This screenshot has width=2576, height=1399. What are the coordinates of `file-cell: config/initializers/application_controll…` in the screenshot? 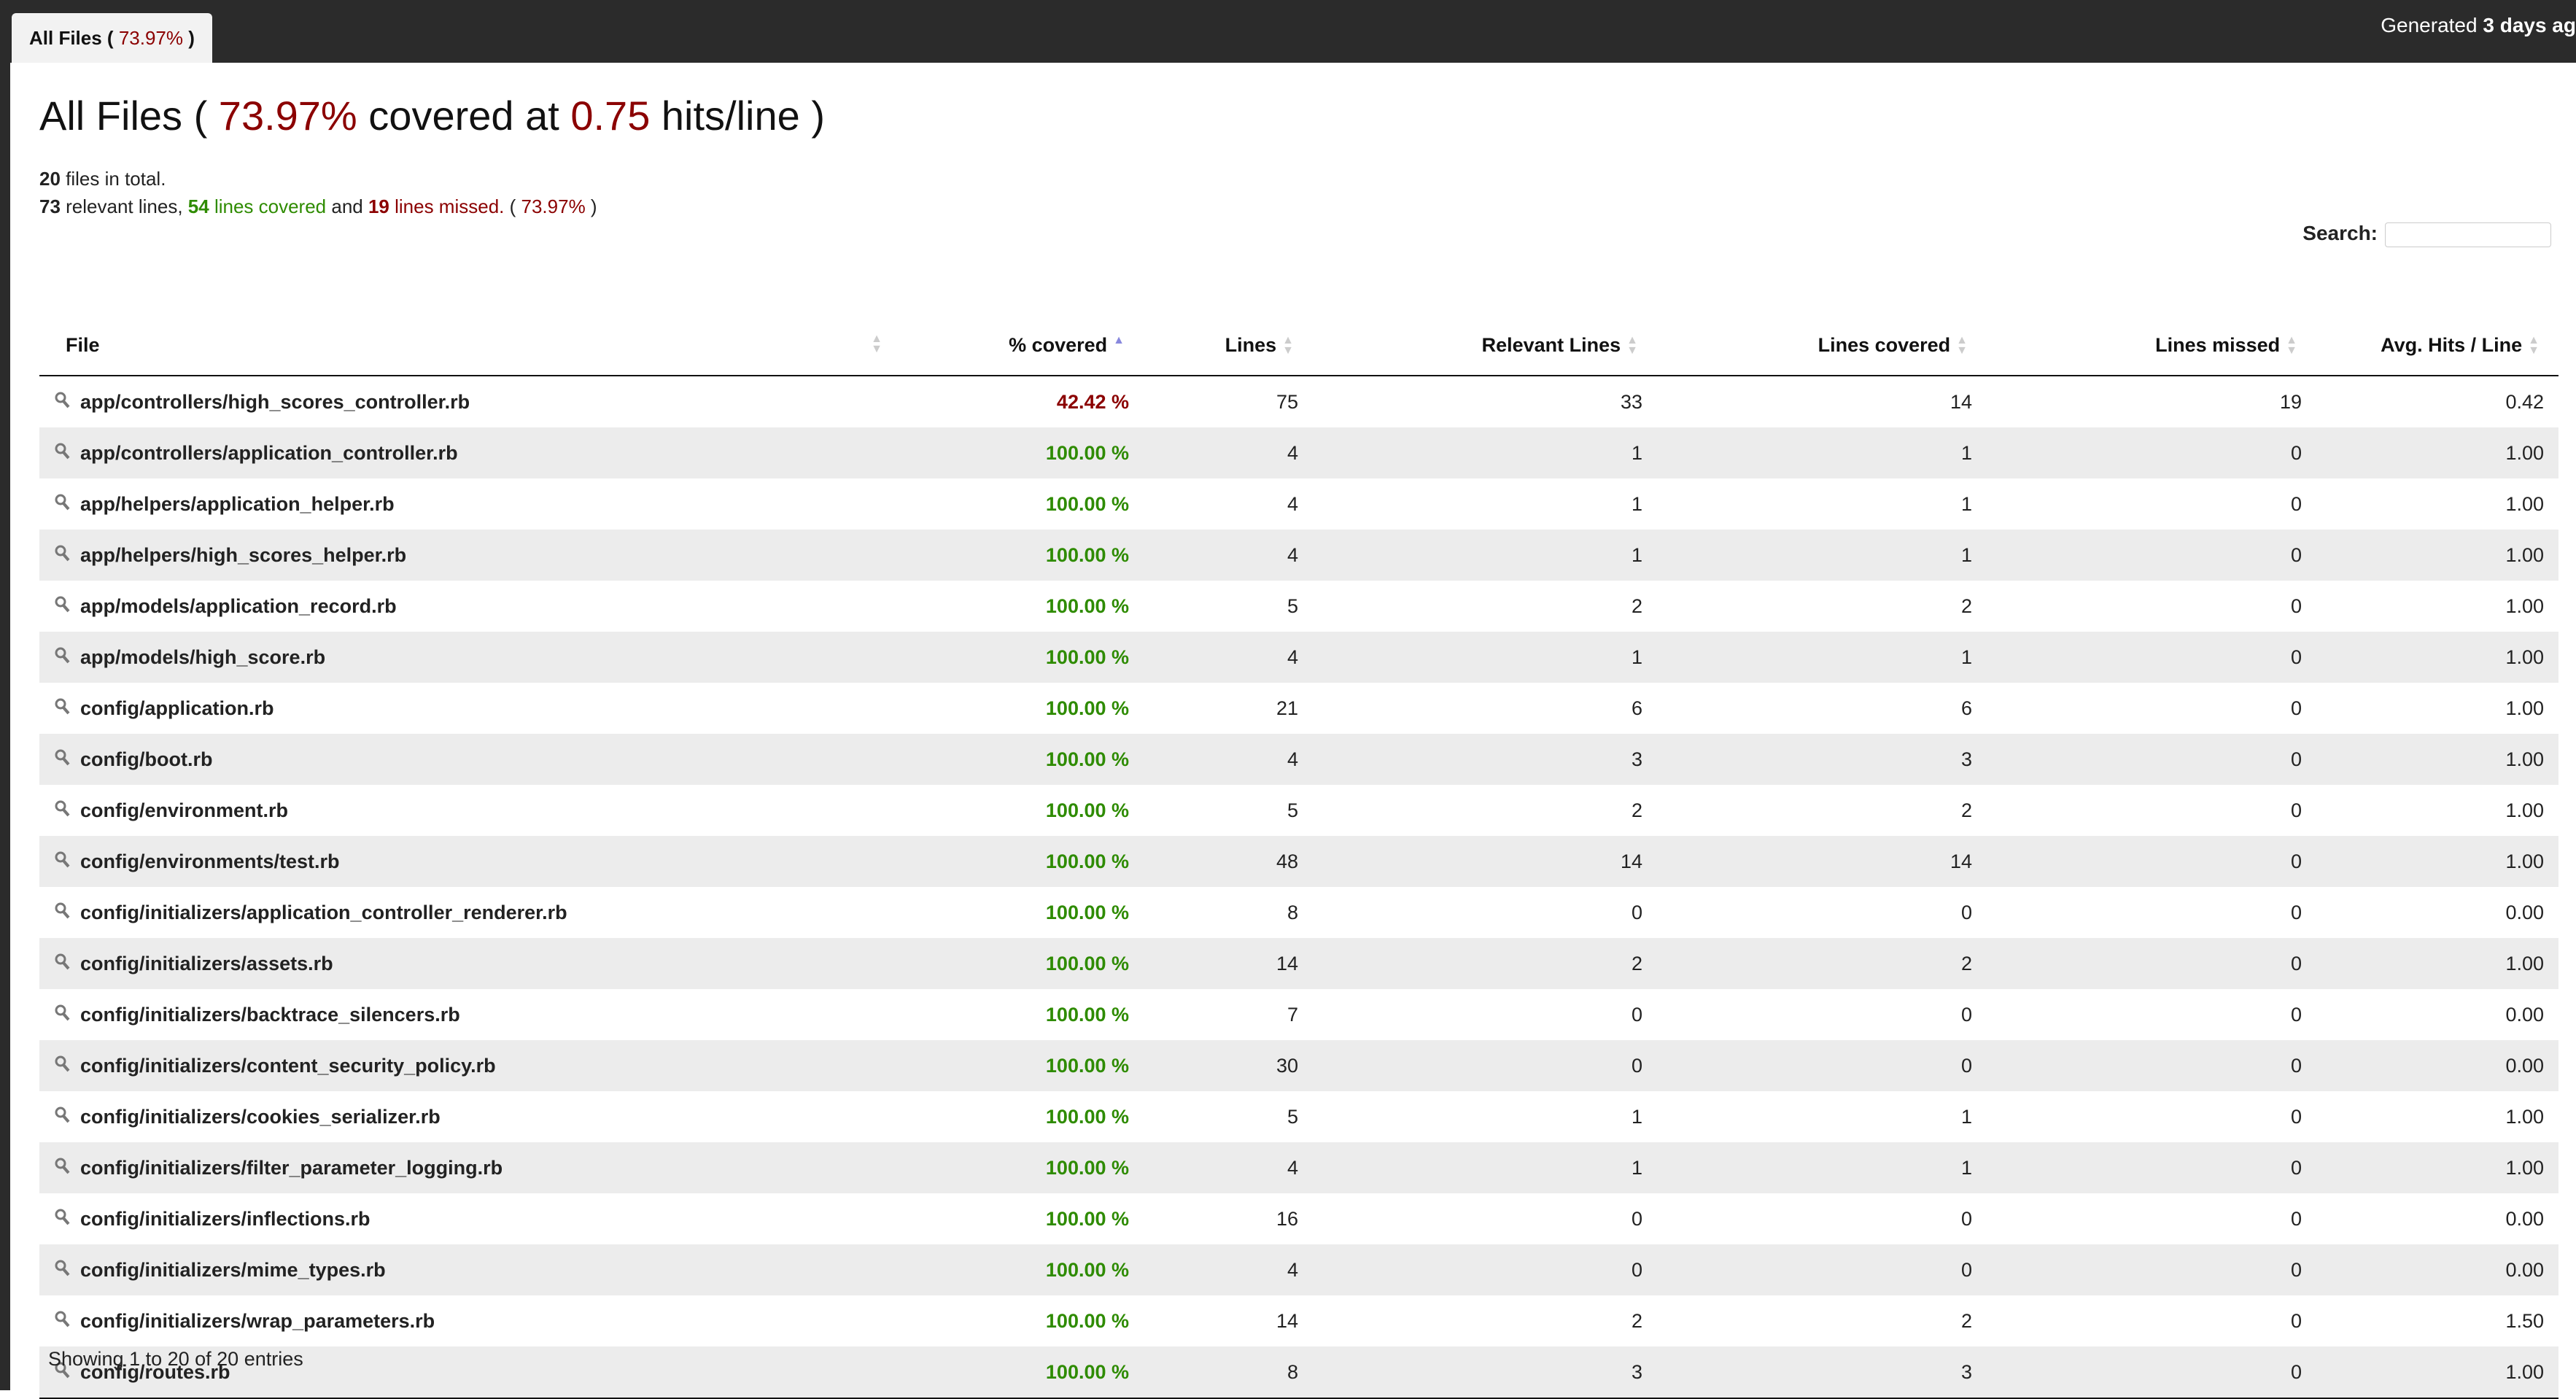 It's located at (470, 912).